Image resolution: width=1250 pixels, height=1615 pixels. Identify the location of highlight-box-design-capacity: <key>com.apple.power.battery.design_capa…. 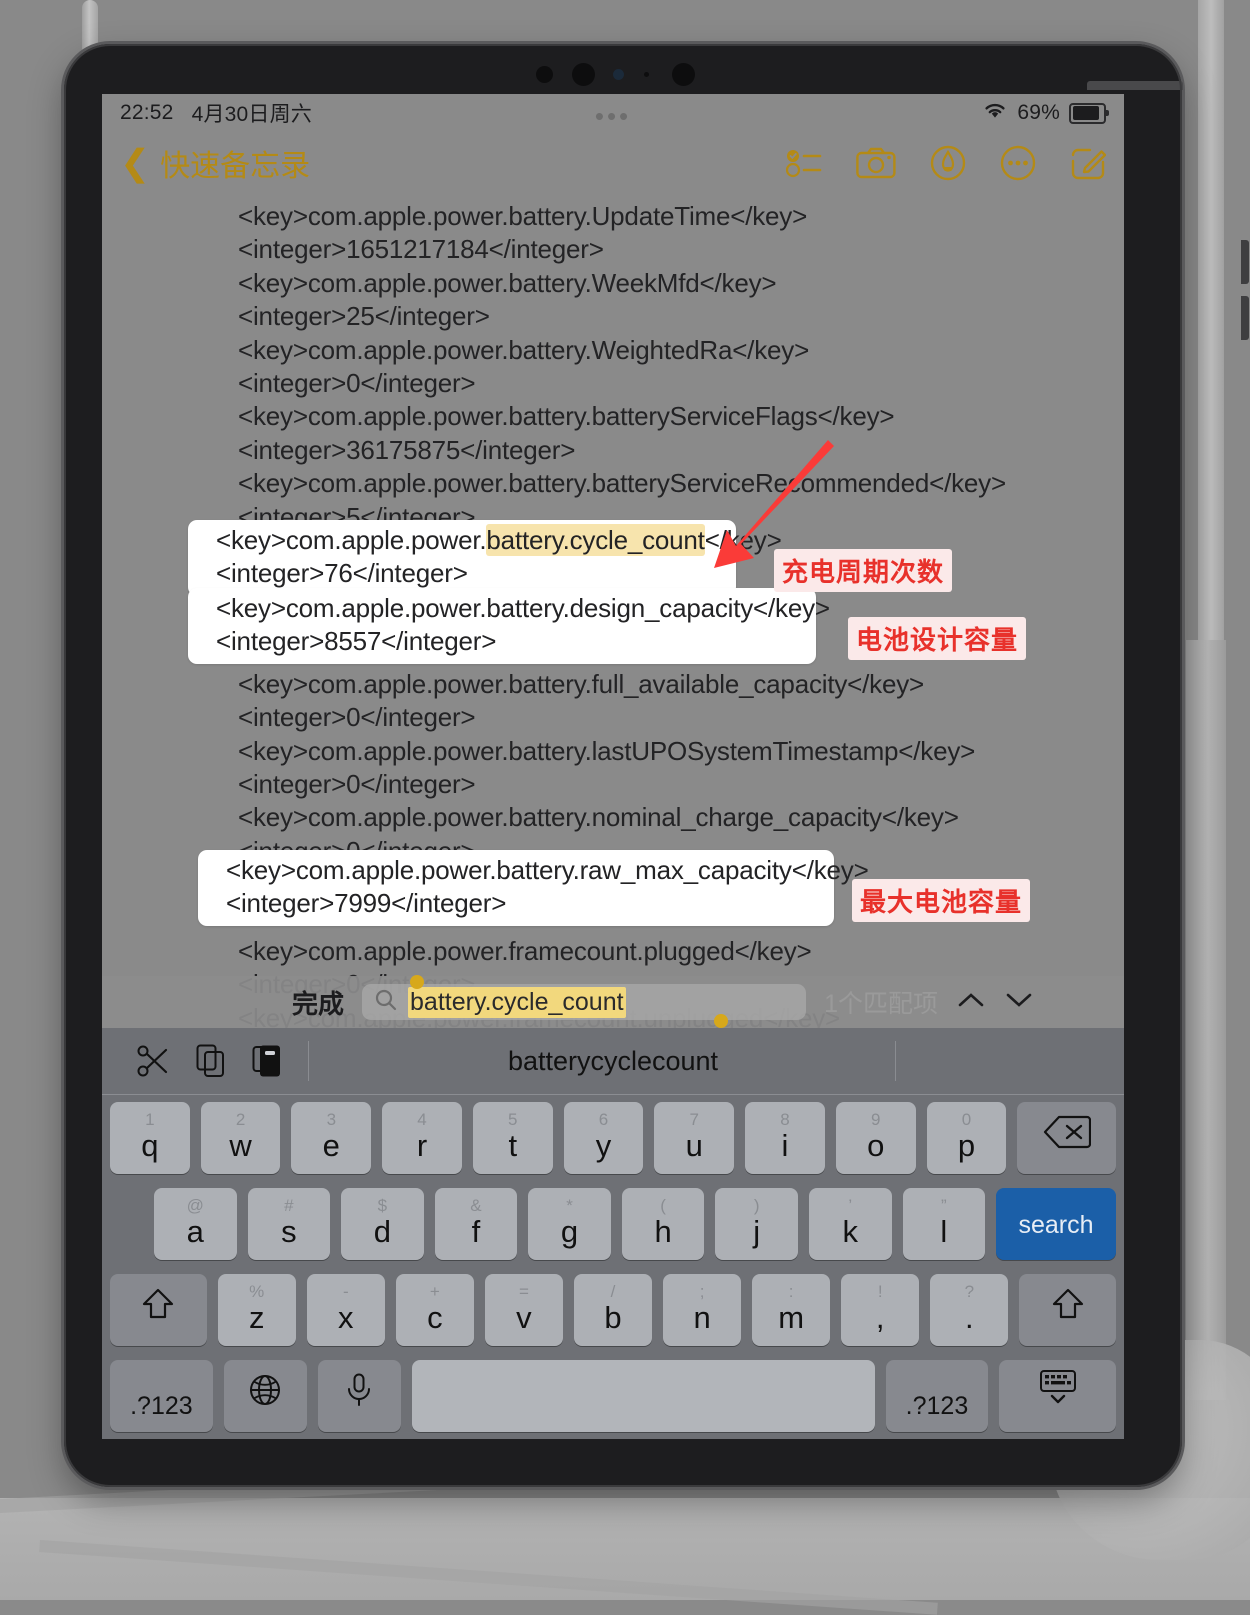
(509, 626).